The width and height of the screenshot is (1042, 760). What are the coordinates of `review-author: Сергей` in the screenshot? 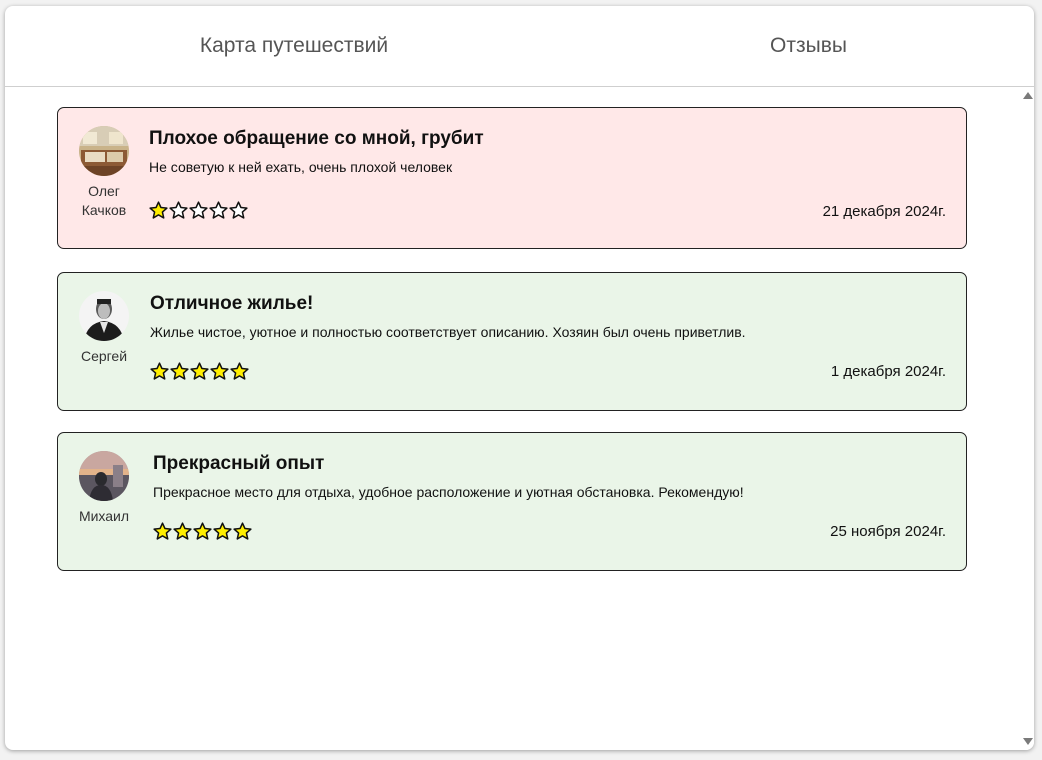 It's located at (104, 328).